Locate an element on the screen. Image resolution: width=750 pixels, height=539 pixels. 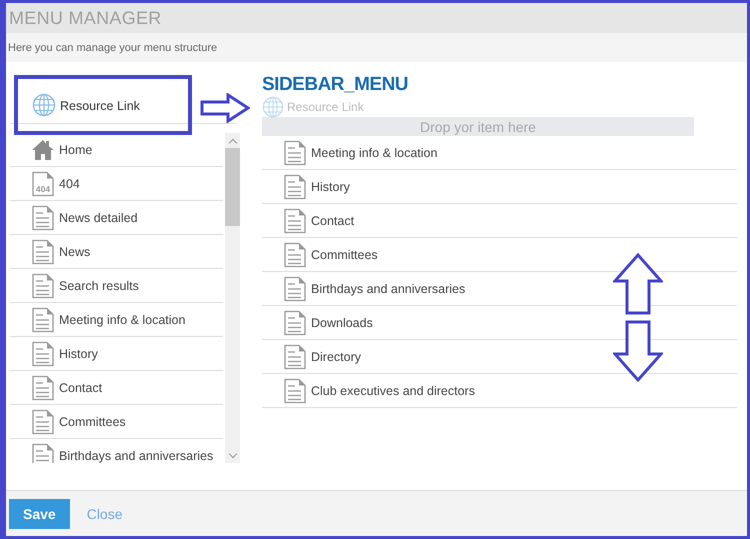
menu-item-label: News detailed is located at coordinates (98, 217).